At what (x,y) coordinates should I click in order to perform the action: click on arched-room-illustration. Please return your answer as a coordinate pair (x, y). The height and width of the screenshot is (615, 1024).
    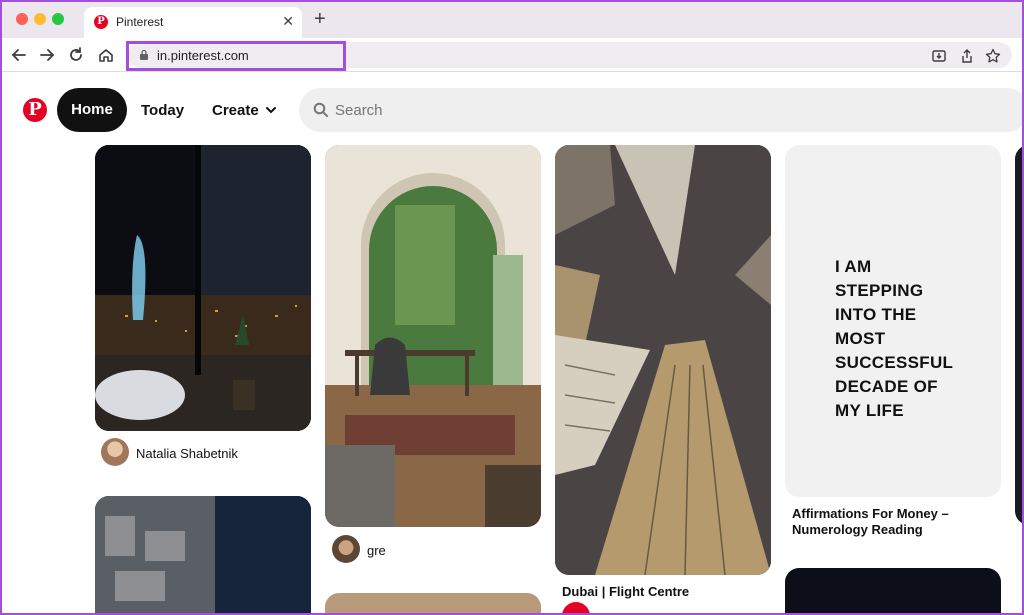
    Looking at the image, I should click on (433, 336).